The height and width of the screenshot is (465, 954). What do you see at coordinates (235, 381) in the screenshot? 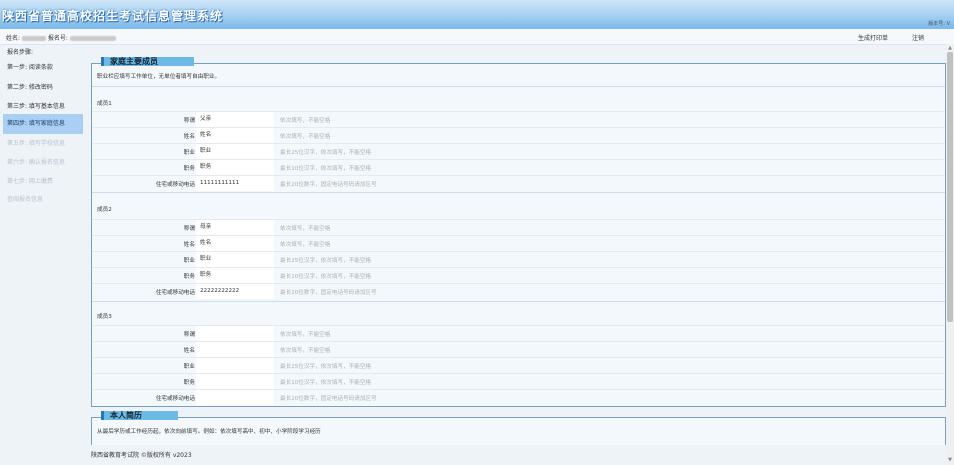
I see `member-3-position-input` at bounding box center [235, 381].